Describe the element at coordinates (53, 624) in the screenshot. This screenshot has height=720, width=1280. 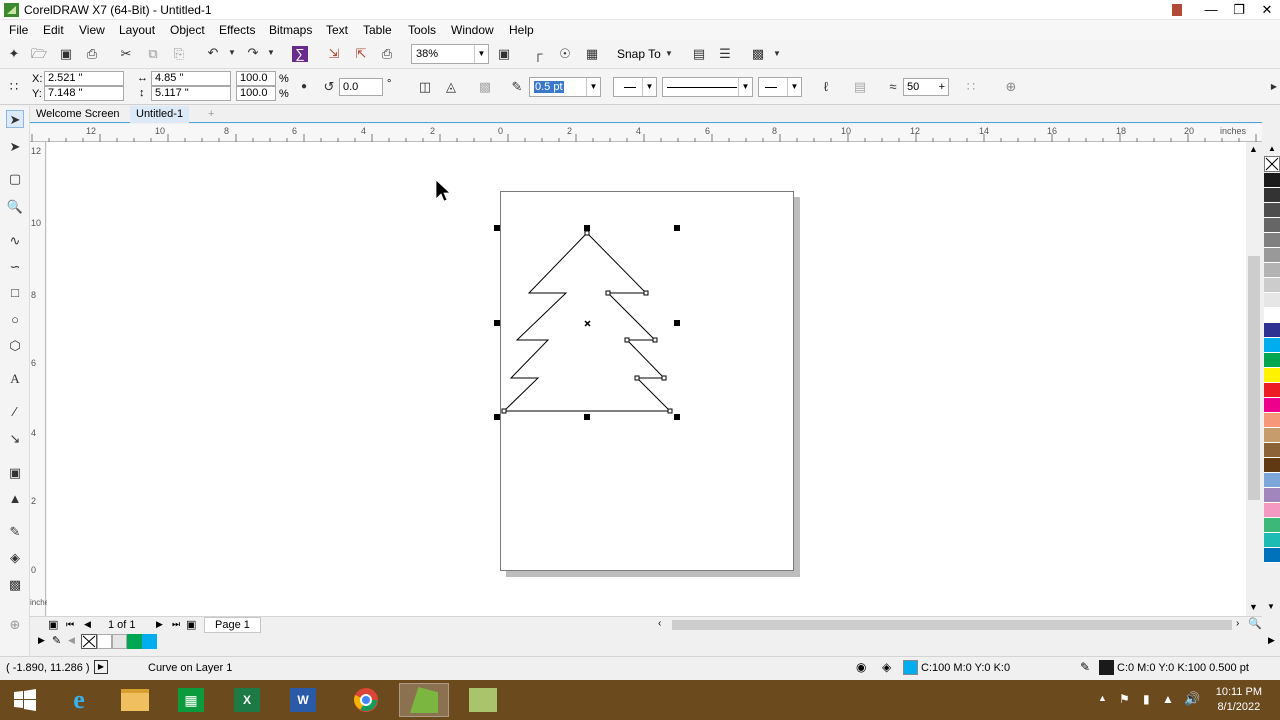
I see `add-page-before-icon: ▣` at that location.